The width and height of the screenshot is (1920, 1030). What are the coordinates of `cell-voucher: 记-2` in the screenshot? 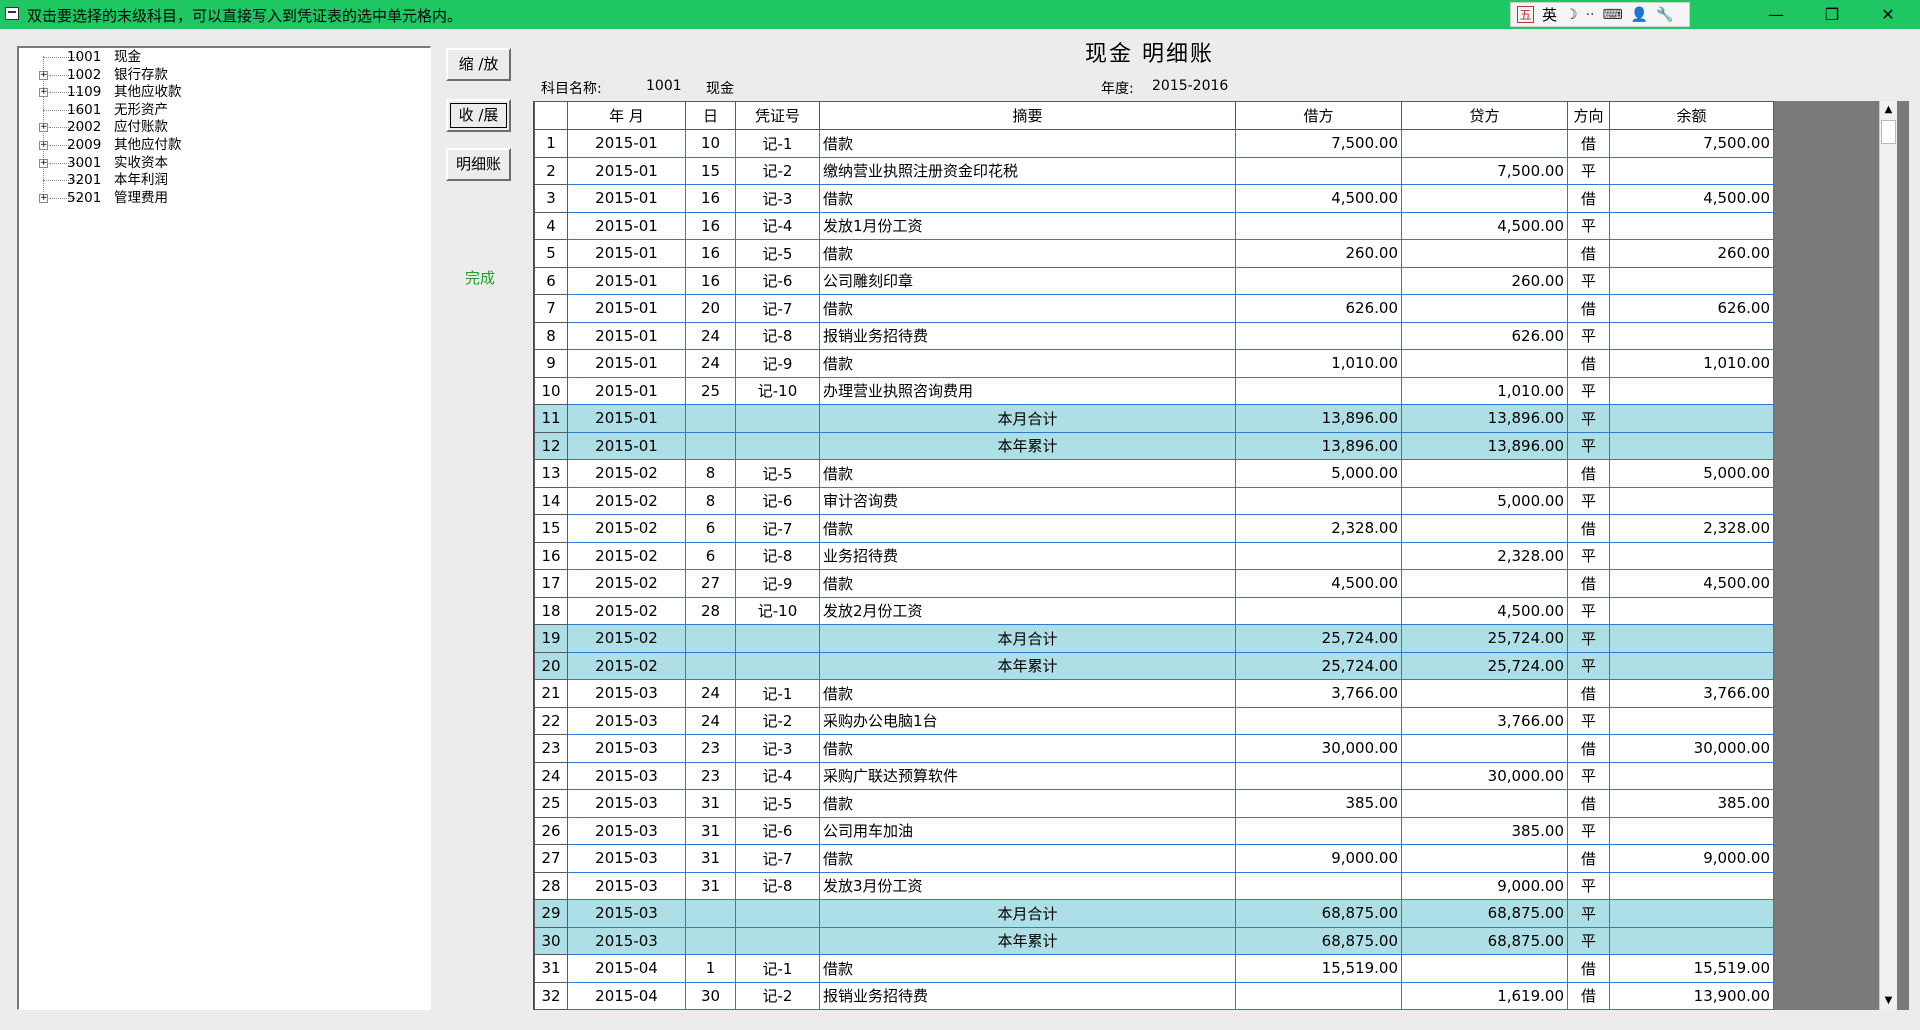 It's located at (777, 720).